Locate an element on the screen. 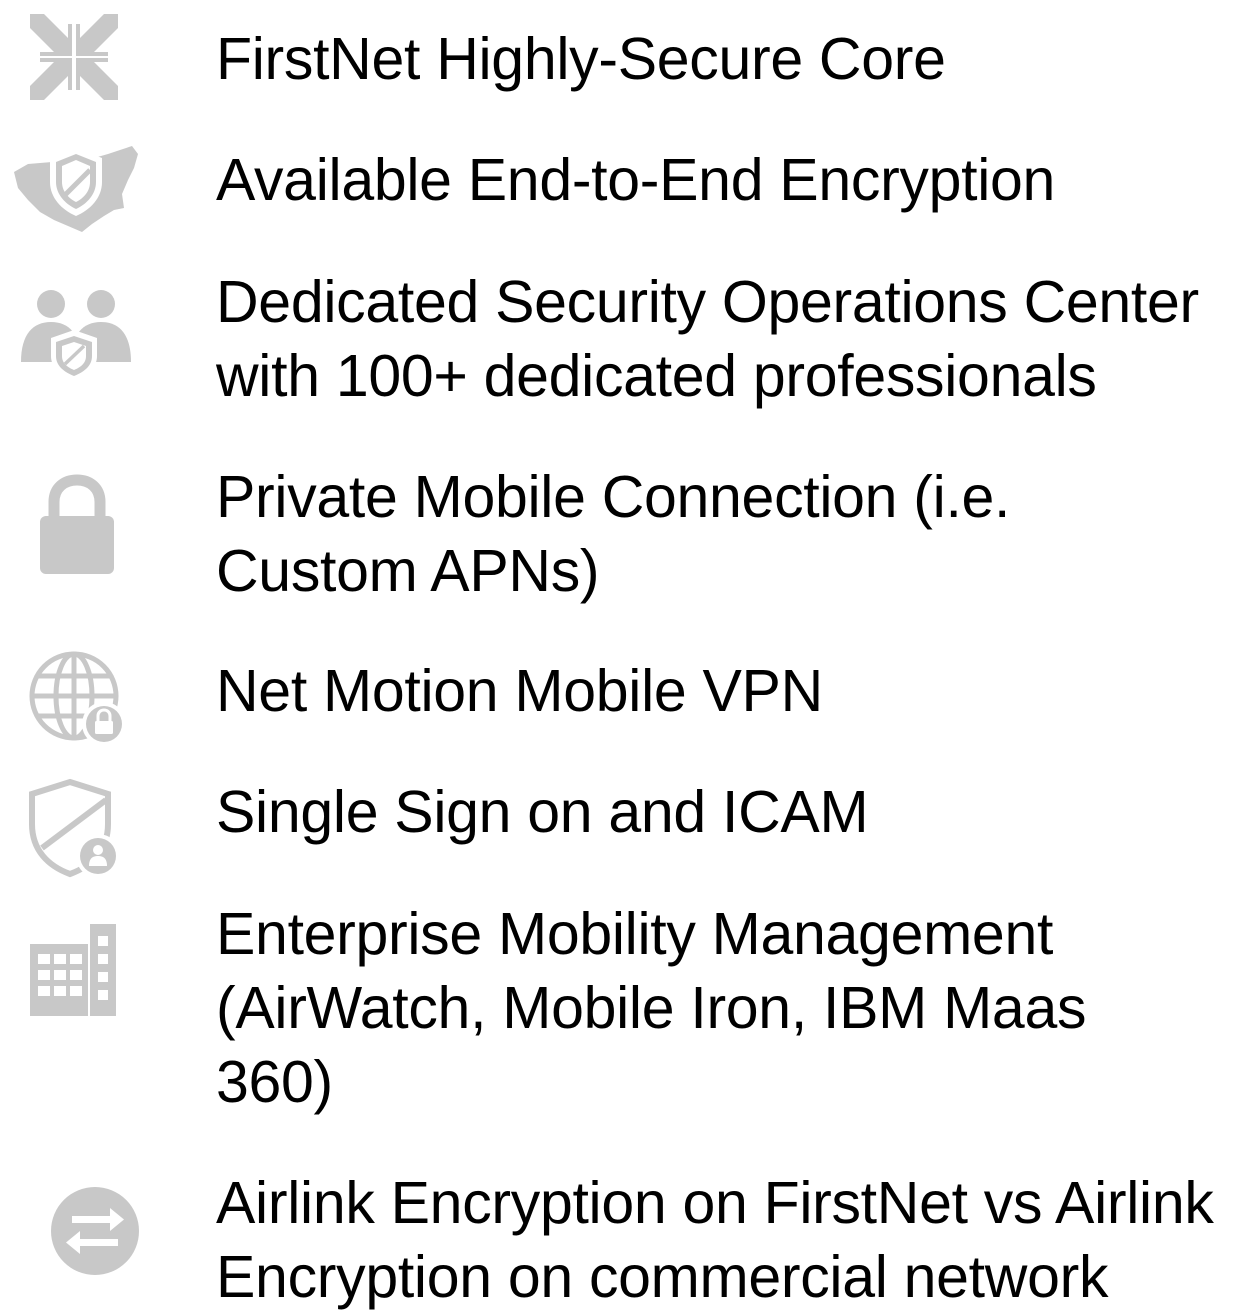 Image resolution: width=1241 pixels, height=1314 pixels. feature-line: with 100+ dedicated professionals is located at coordinates (656, 376).